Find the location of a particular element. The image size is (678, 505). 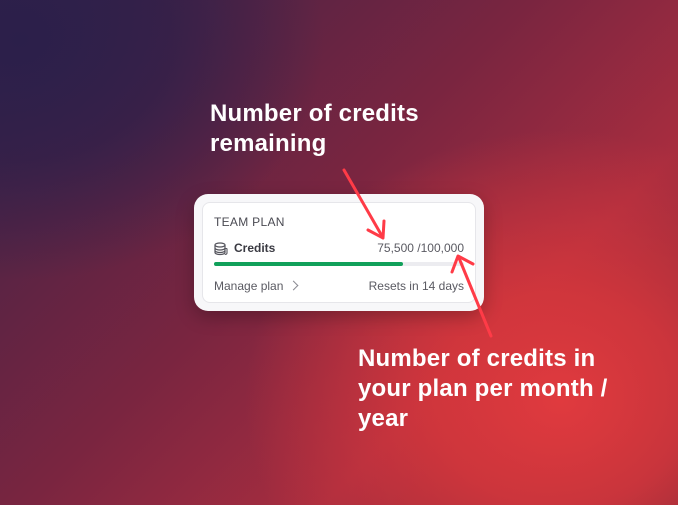

plan-credits-annotation-line2: your plan per month / is located at coordinates (483, 388).